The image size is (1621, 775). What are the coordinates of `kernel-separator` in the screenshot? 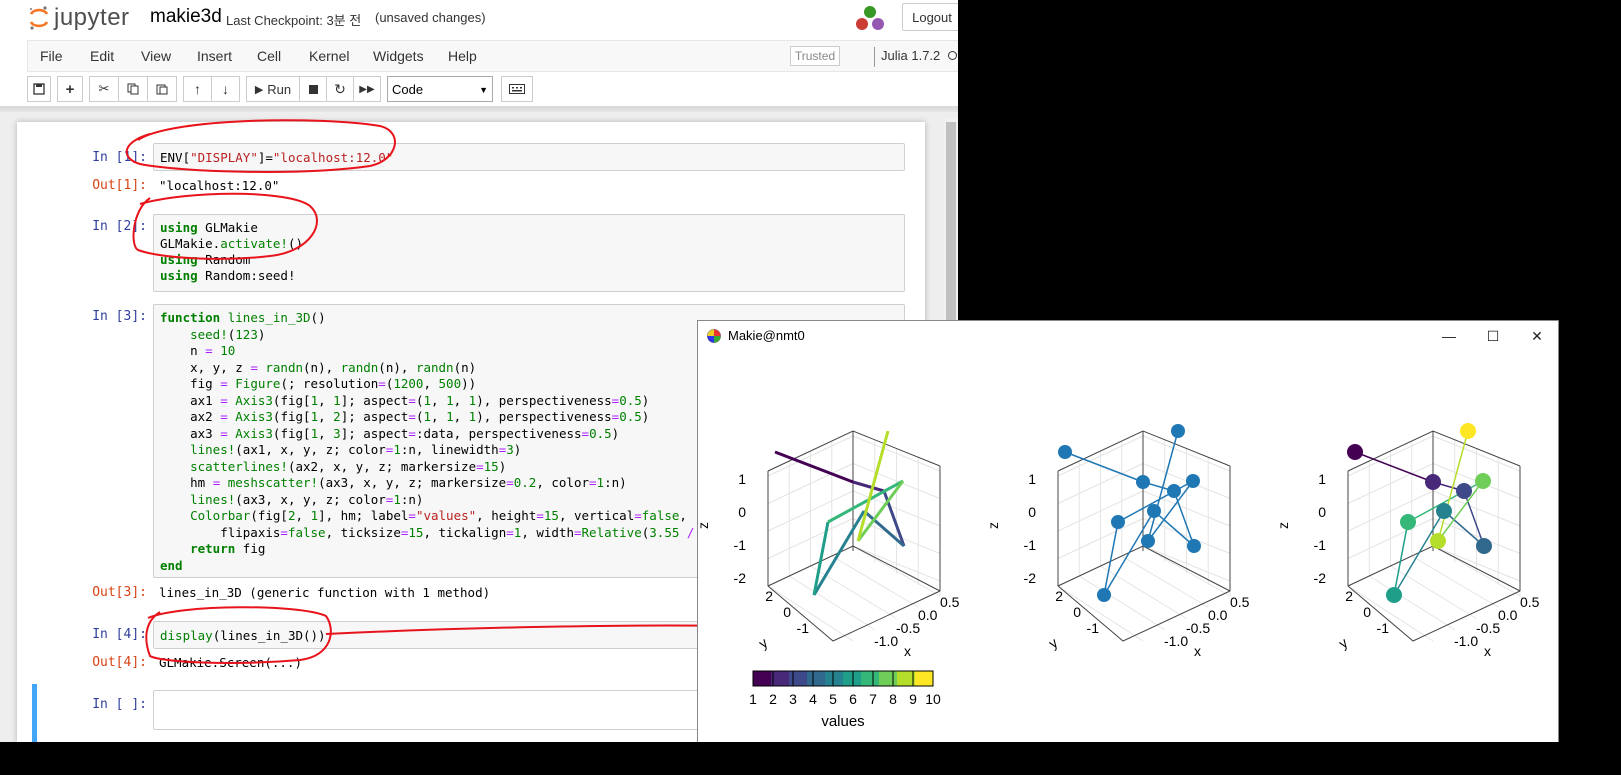 It's located at (874, 57).